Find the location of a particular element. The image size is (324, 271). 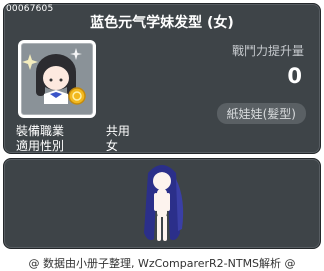

gender-label: 適用性別 is located at coordinates (40, 146).